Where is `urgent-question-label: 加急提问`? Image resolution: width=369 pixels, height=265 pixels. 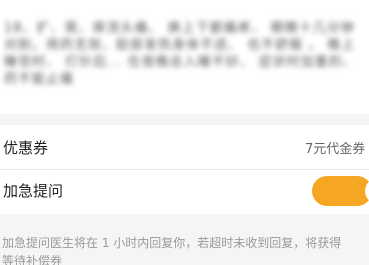 urgent-question-label: 加急提问 is located at coordinates (33, 191).